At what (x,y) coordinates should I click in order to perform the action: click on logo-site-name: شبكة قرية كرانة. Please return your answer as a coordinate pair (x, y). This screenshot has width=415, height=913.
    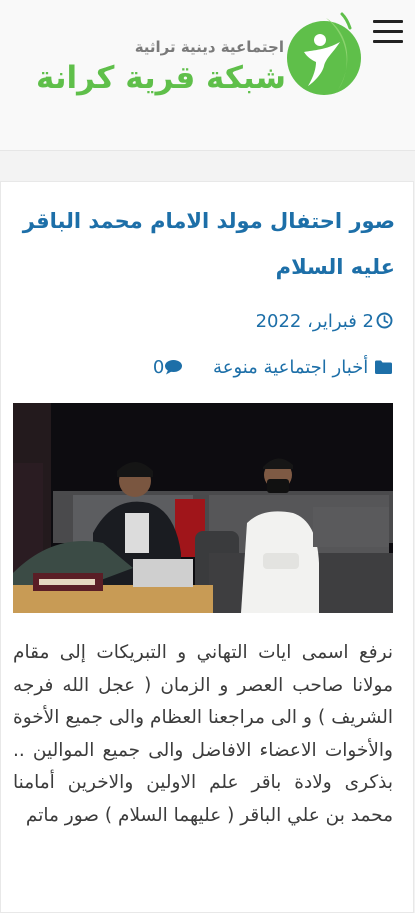
    Looking at the image, I should click on (161, 78).